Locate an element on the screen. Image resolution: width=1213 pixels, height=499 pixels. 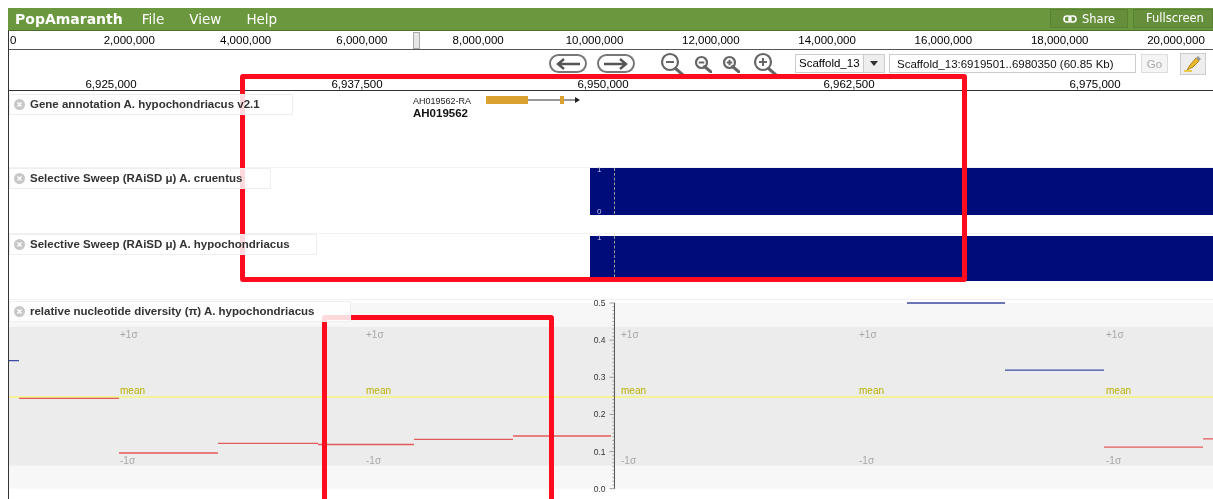
pan-right-button is located at coordinates (616, 63).